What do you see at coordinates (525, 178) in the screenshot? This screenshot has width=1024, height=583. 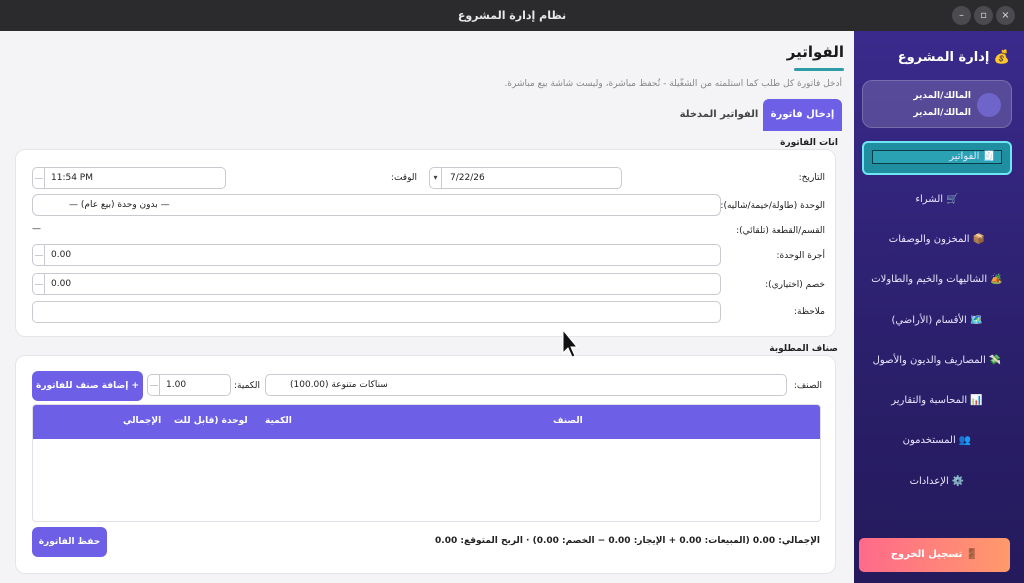 I see `date-field: ▾ 7/22/26` at bounding box center [525, 178].